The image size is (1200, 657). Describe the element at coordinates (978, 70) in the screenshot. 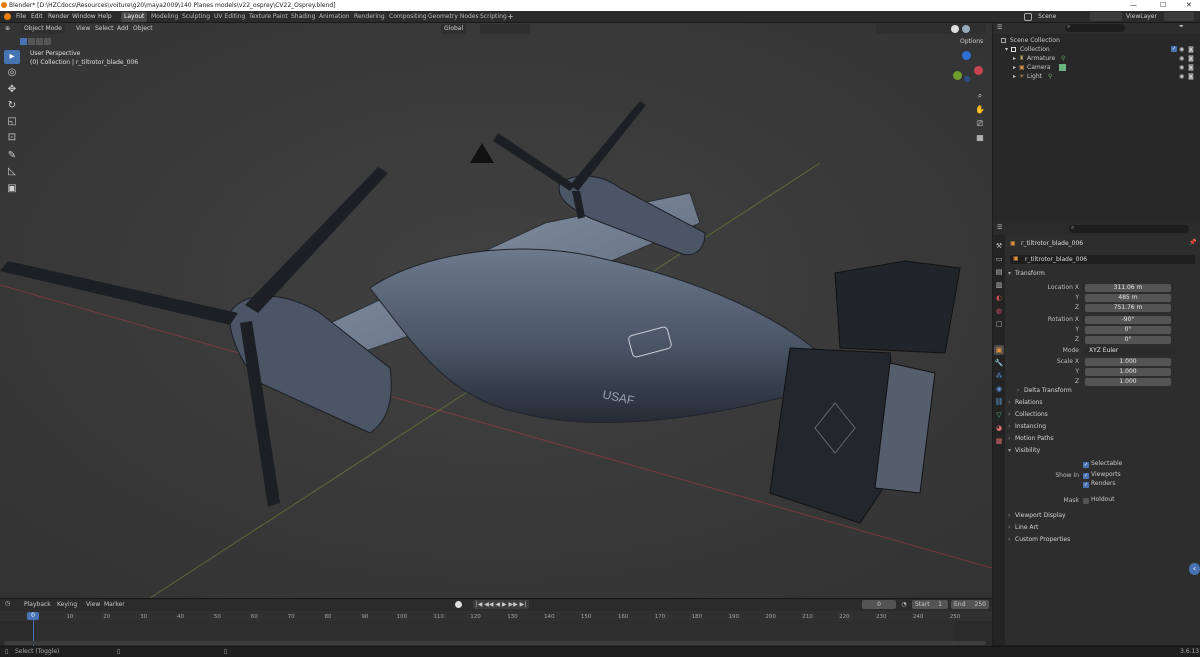

I see `gizmo-x-axis` at that location.